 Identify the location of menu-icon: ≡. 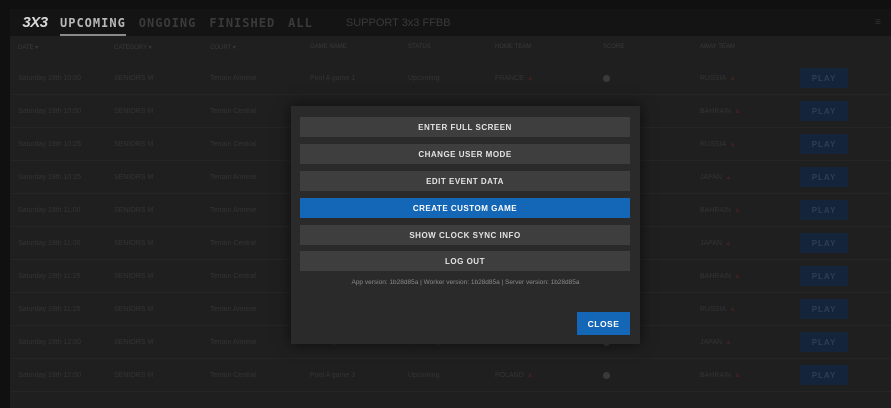
(880, 22).